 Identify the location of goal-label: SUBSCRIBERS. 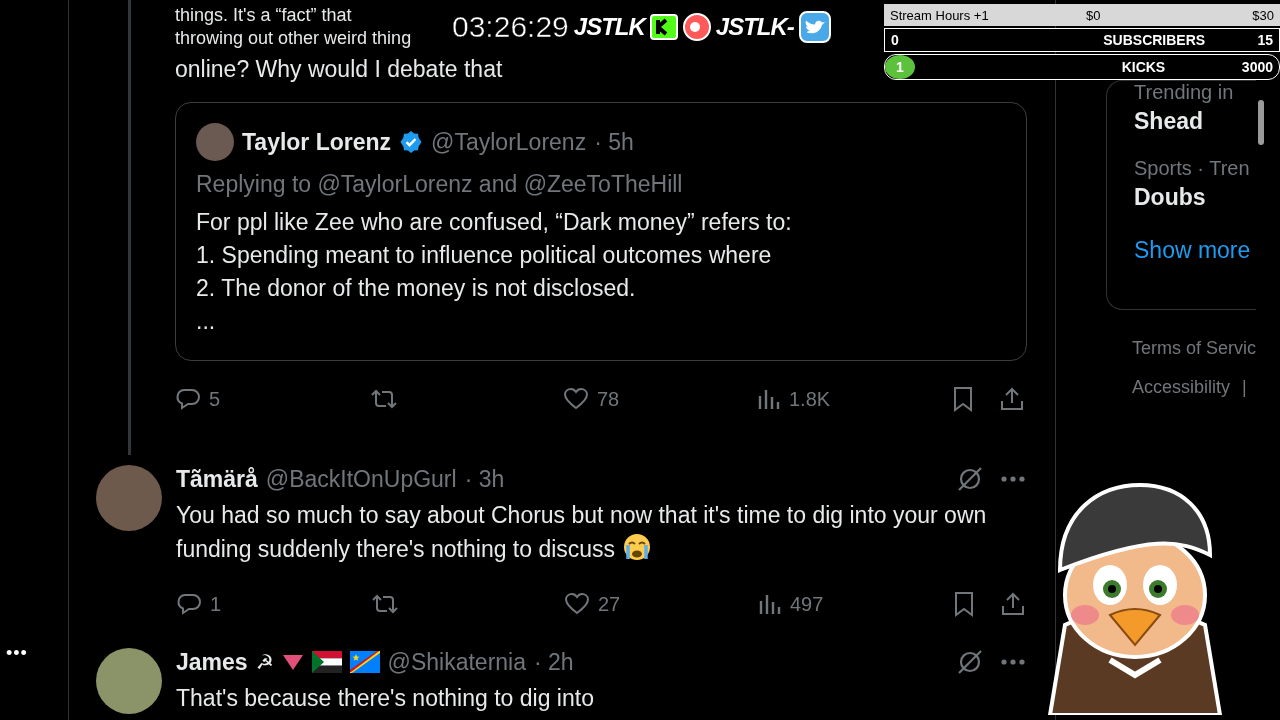
(1154, 40).